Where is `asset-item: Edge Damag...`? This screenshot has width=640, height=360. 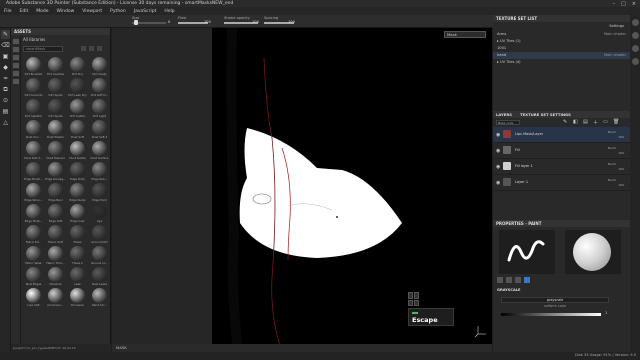 asset-item: Edge Damag... is located at coordinates (55, 171).